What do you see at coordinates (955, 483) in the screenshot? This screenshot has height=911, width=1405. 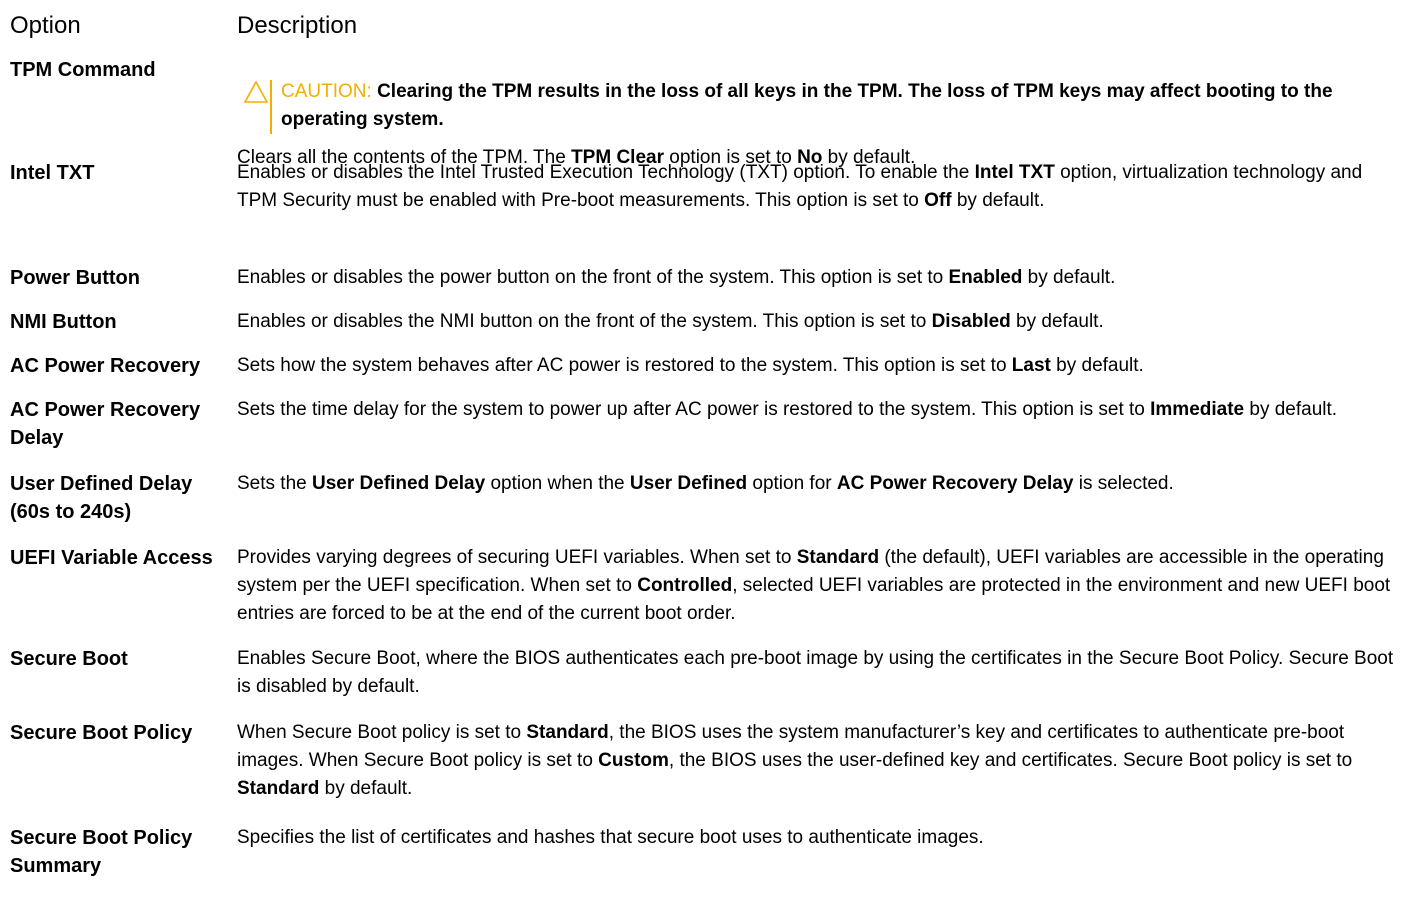 I see `bold-term: AC Power Recovery Delay` at bounding box center [955, 483].